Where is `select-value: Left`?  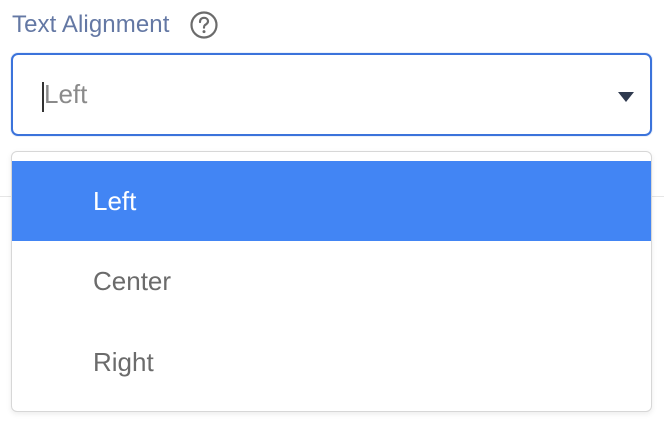
select-value: Left is located at coordinates (66, 94).